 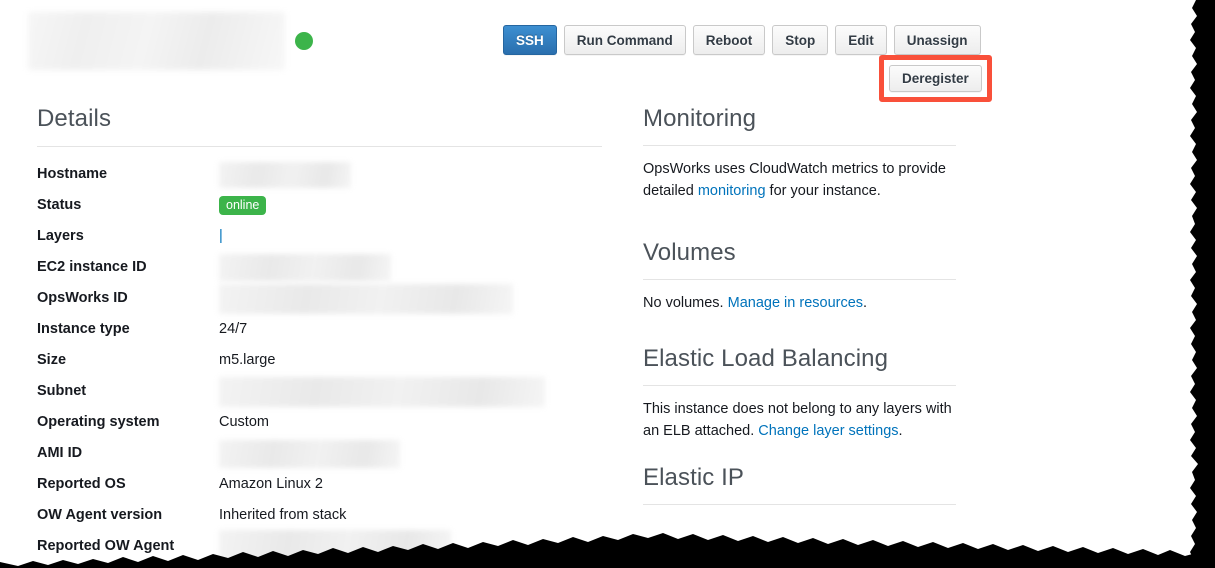 I want to click on detail-label: Instance type, so click(x=83, y=329).